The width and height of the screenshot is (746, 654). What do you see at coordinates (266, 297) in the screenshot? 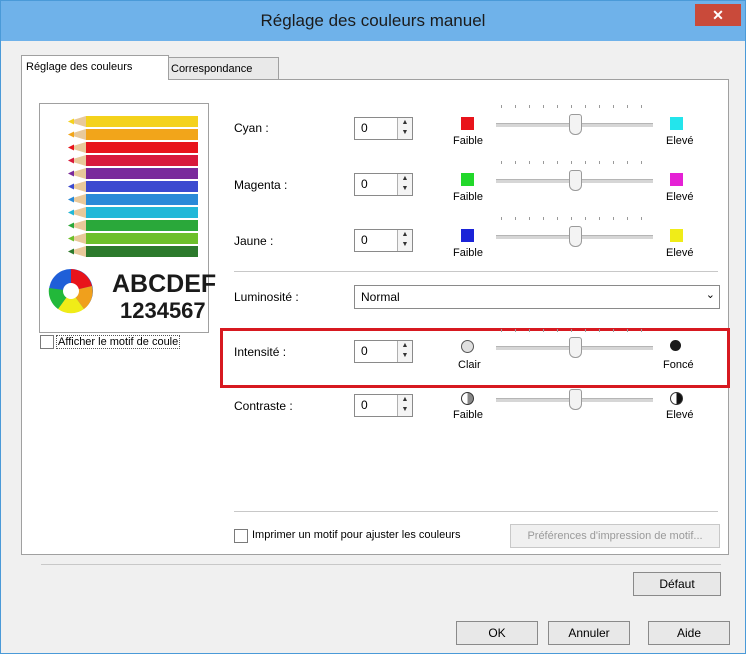
I see `brightness-label: Luminosité :` at bounding box center [266, 297].